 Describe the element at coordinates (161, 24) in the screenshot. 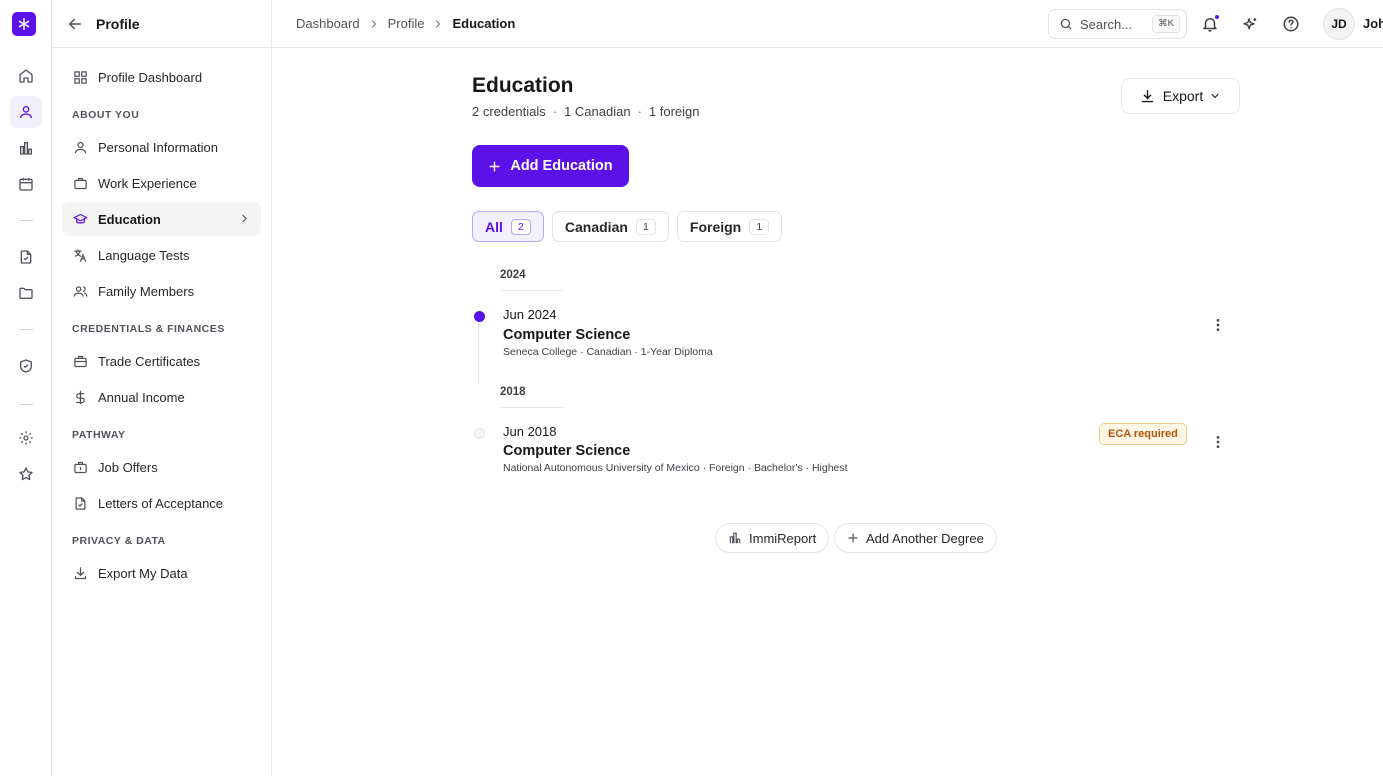

I see `sidebar-header: Profile` at that location.